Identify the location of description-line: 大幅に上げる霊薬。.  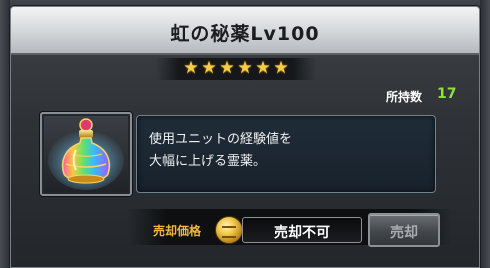
(208, 161).